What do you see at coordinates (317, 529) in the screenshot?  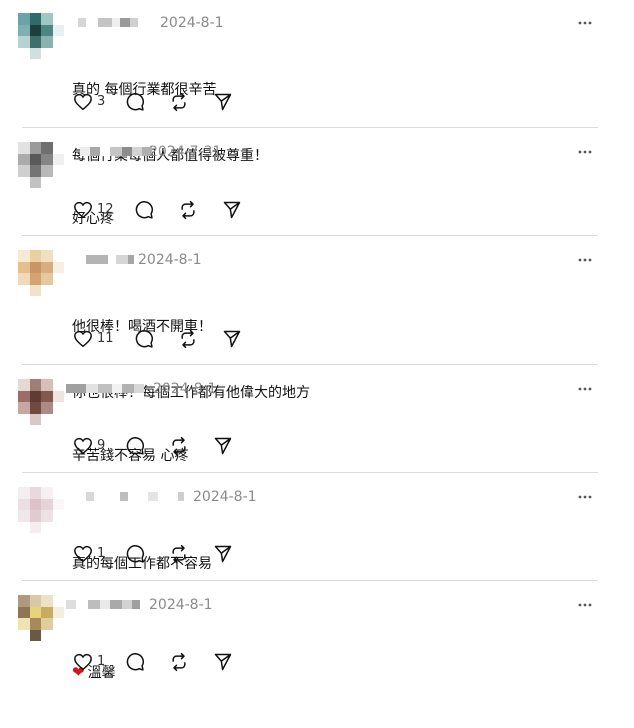 I see `comment-item: 2024-8-1 真的每個工作都不容易 1` at bounding box center [317, 529].